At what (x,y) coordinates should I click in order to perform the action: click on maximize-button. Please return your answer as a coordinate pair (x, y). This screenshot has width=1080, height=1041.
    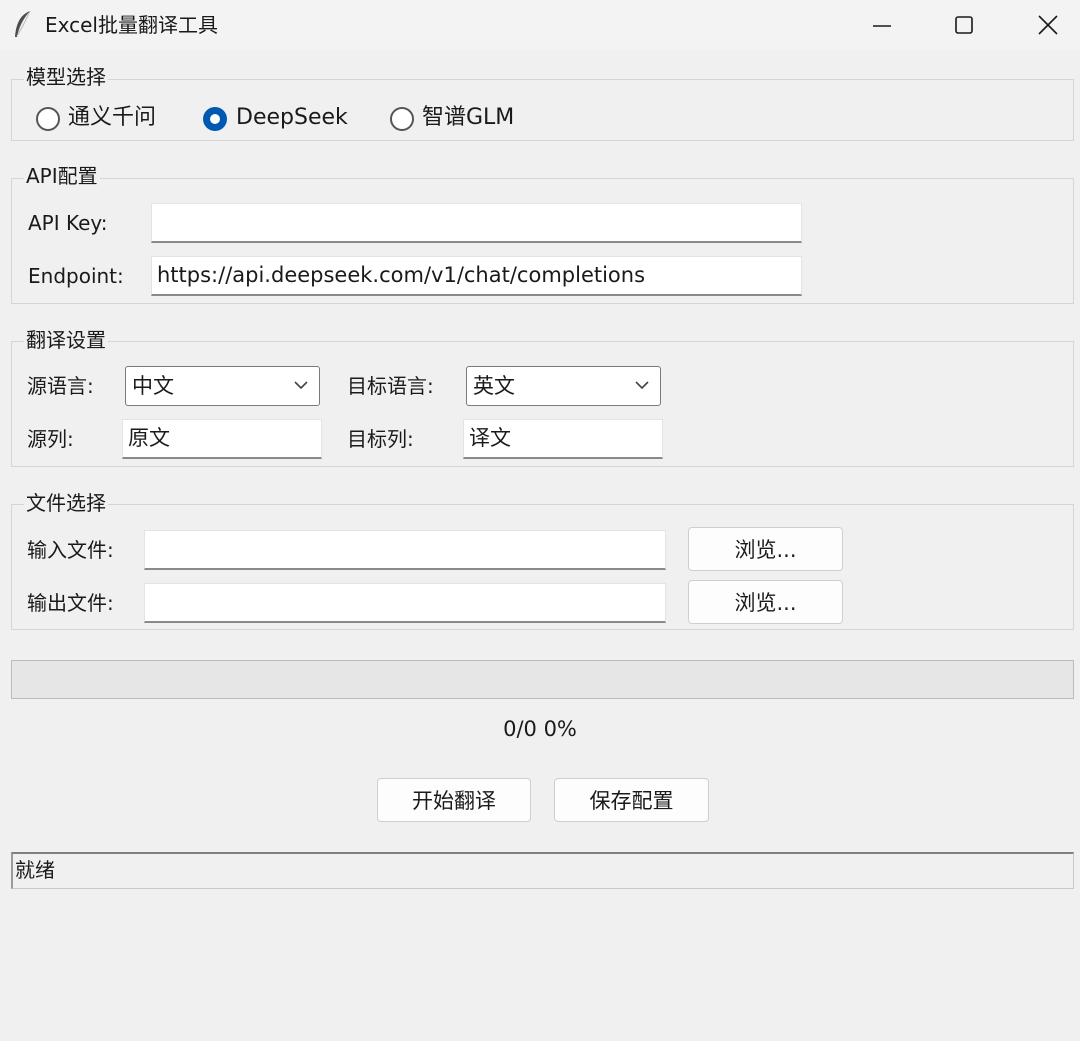
    Looking at the image, I should click on (964, 25).